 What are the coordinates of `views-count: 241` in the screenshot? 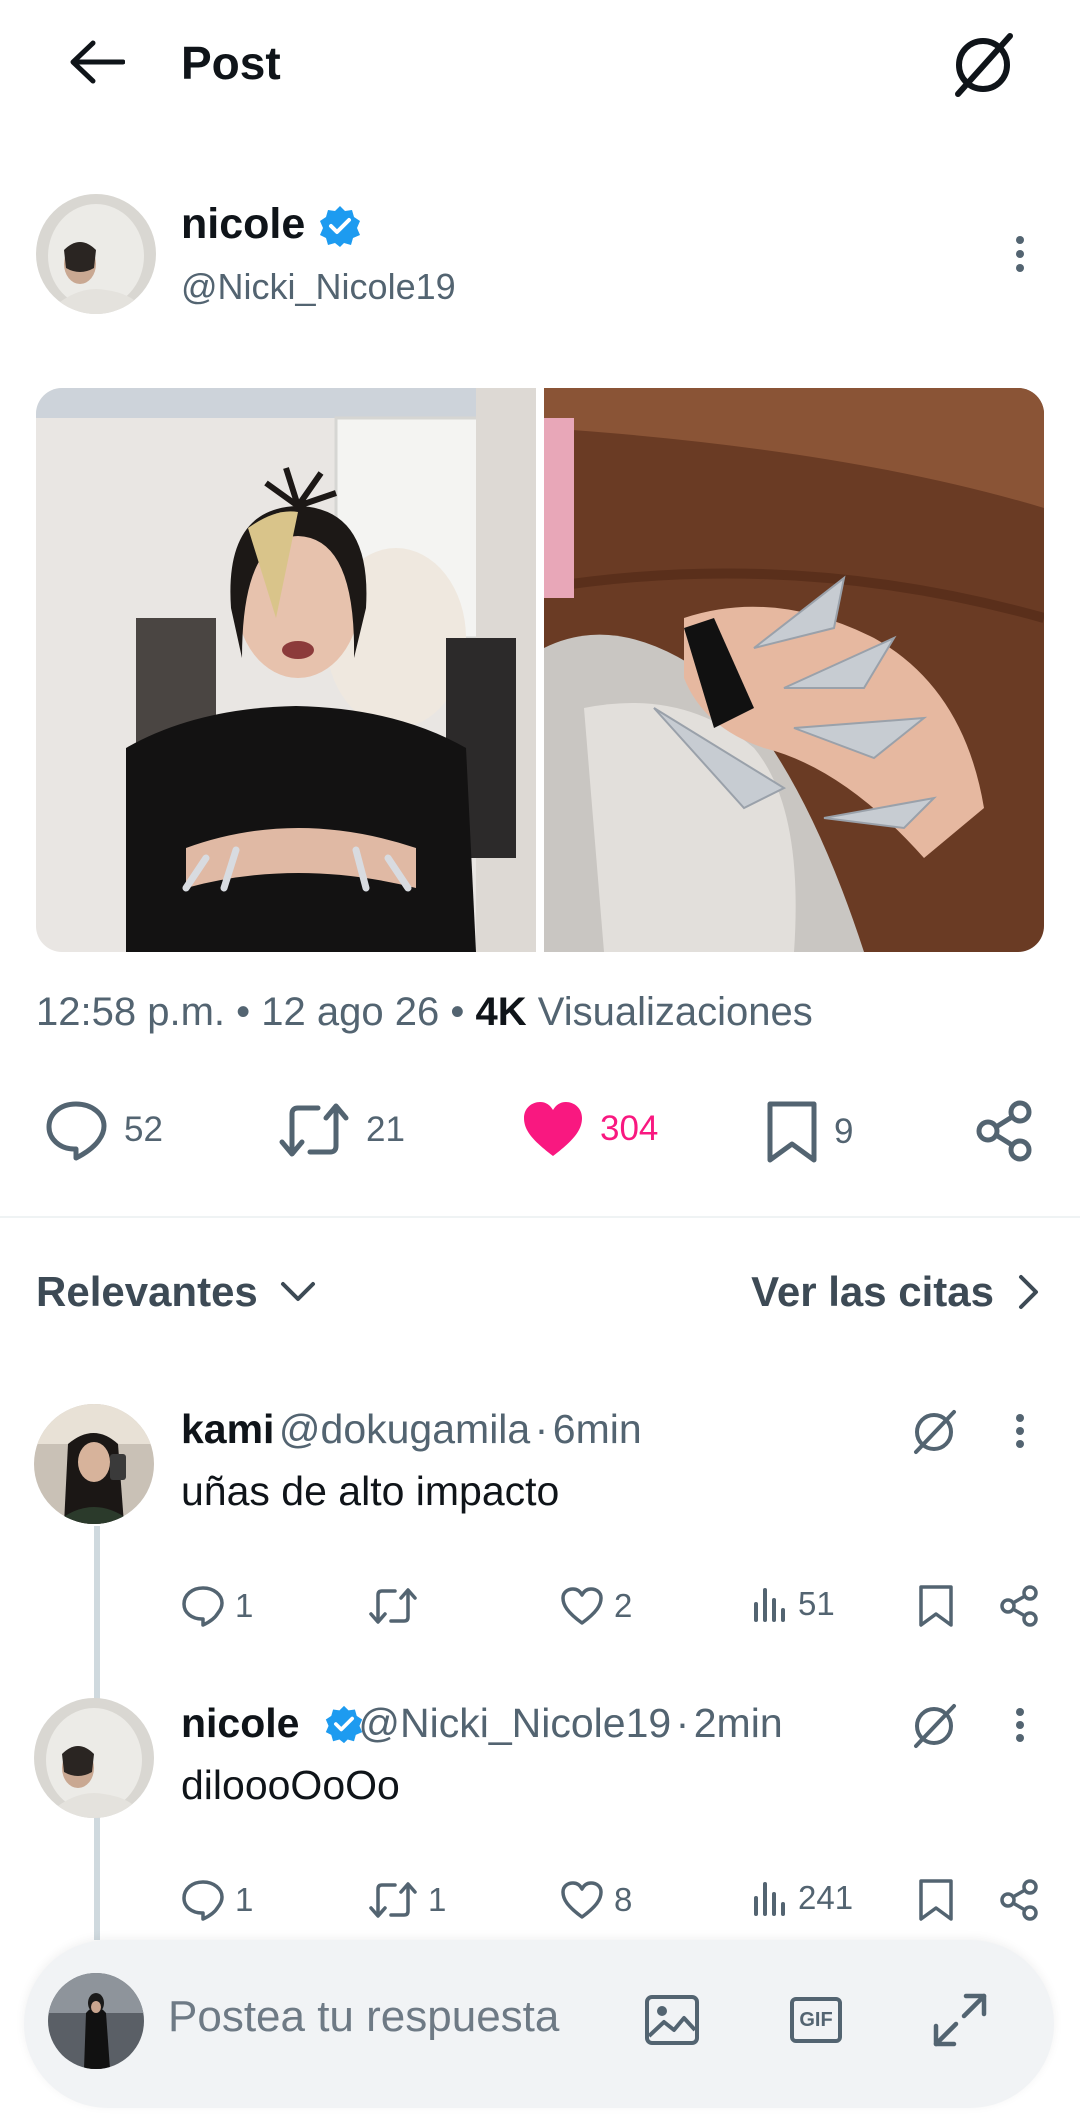 It's located at (826, 1897).